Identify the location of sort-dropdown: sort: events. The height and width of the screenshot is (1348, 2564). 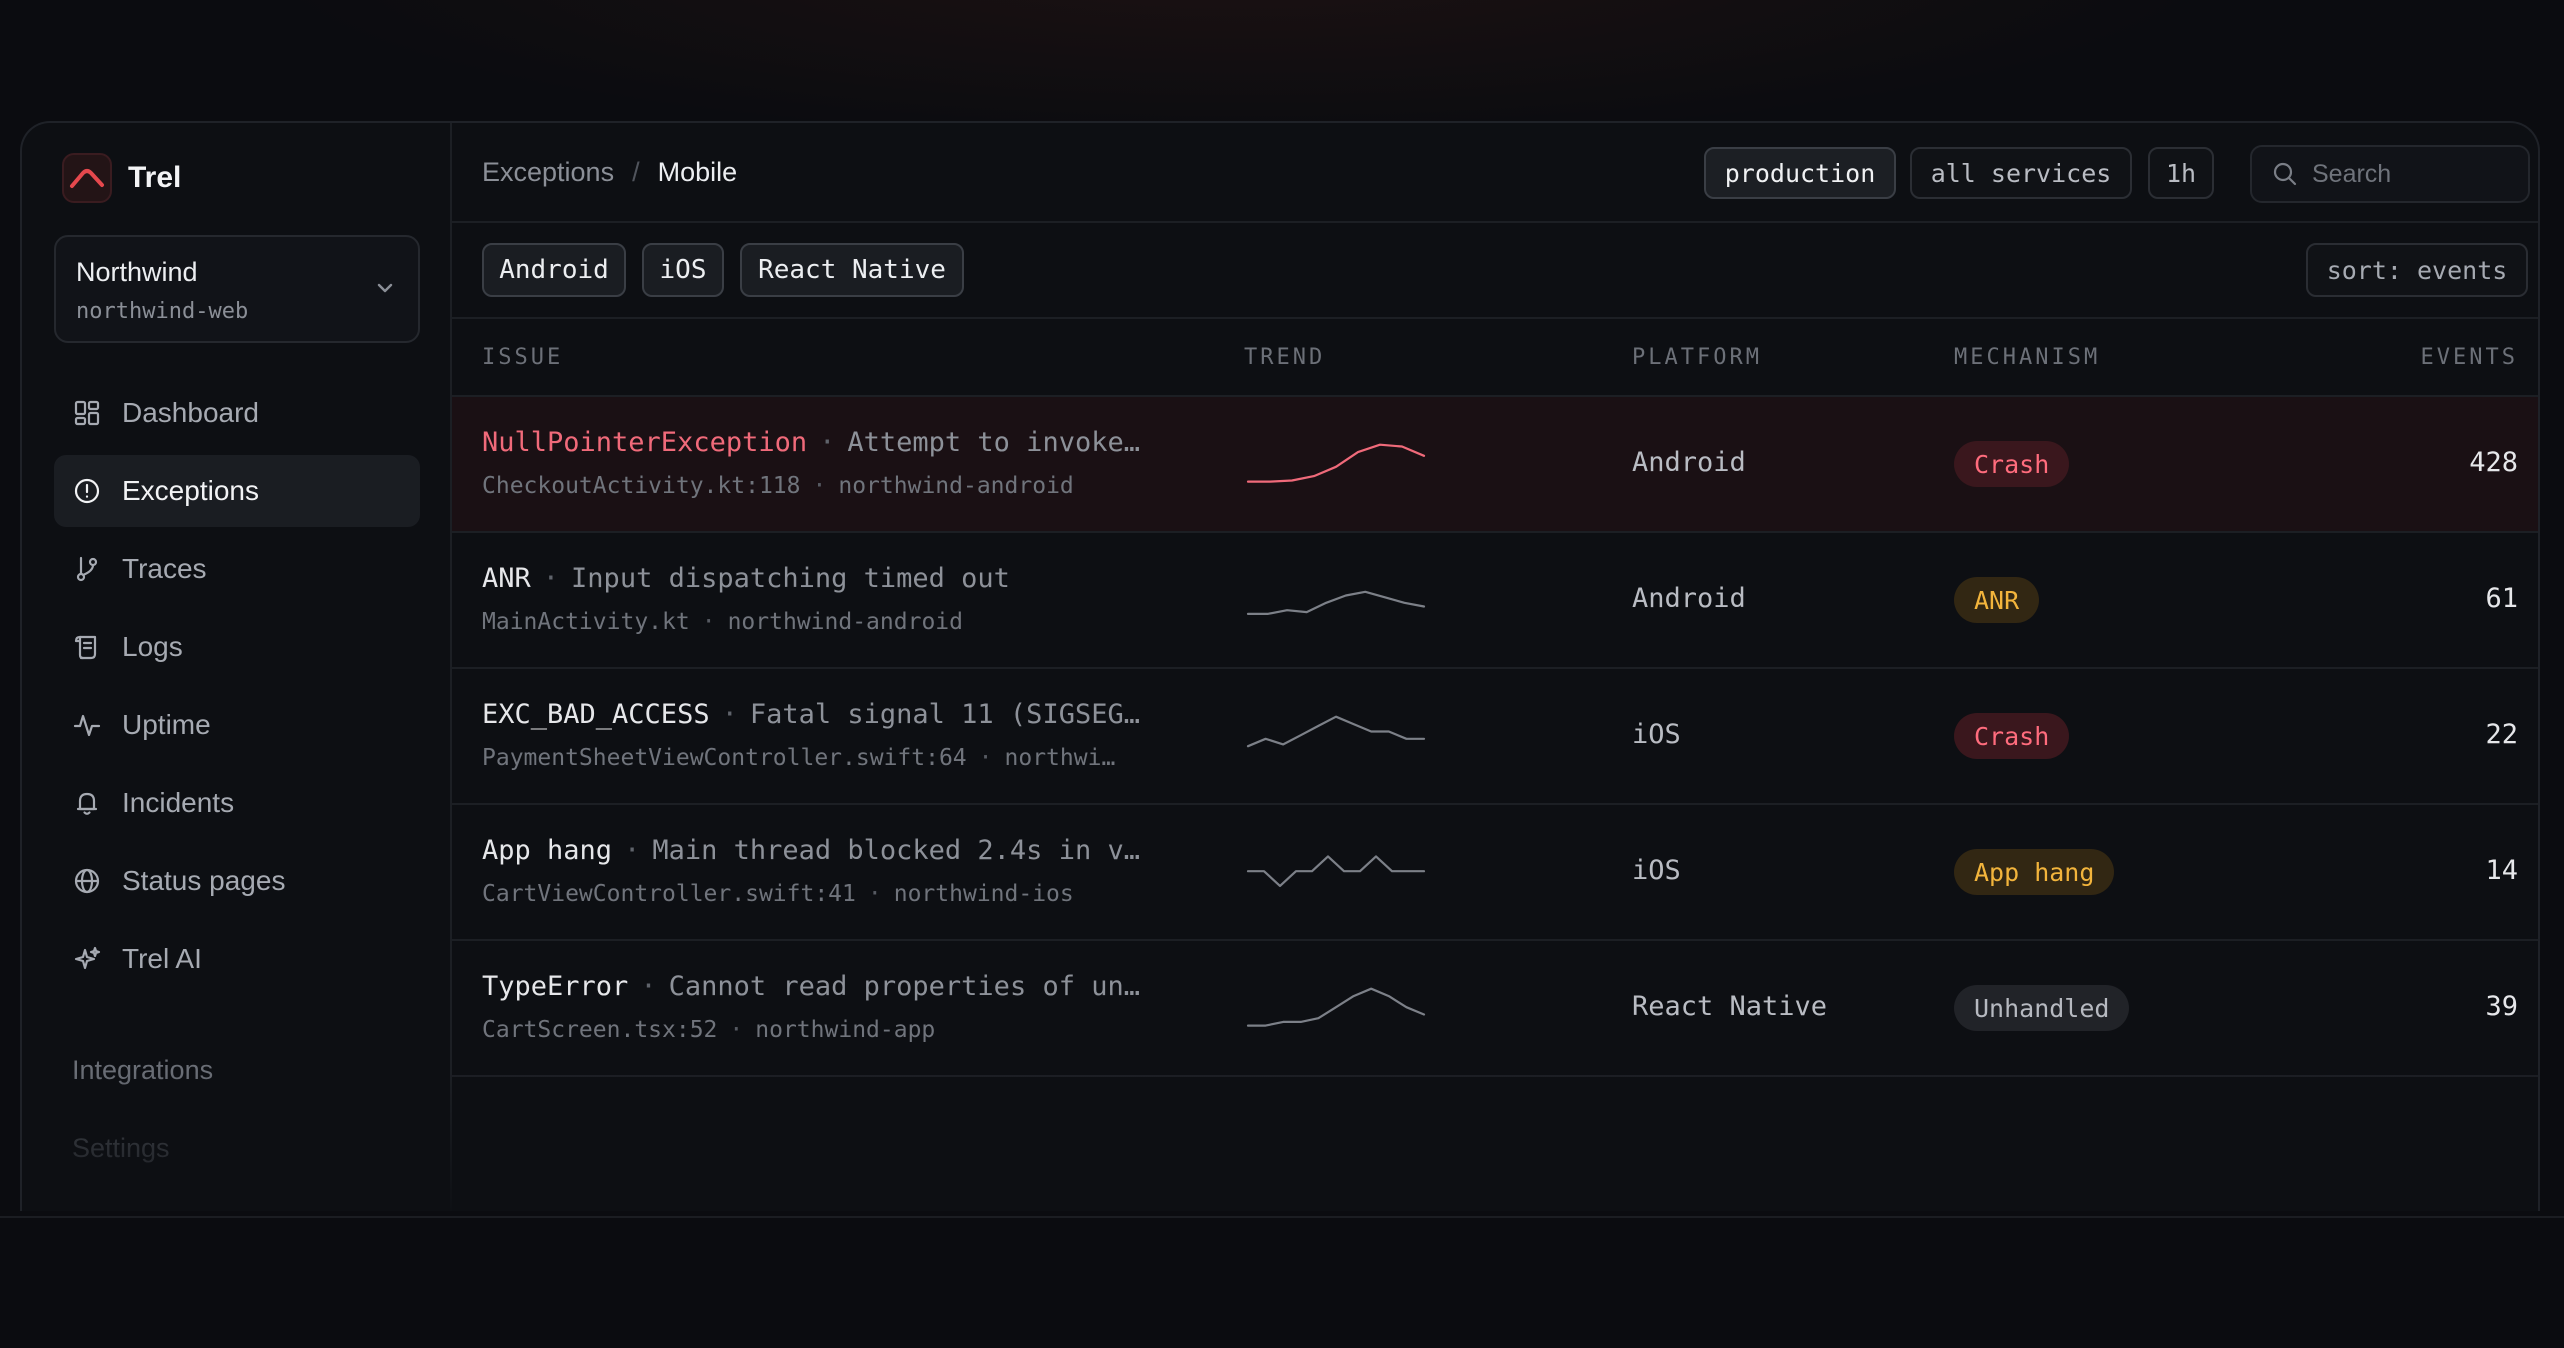
(2417, 270).